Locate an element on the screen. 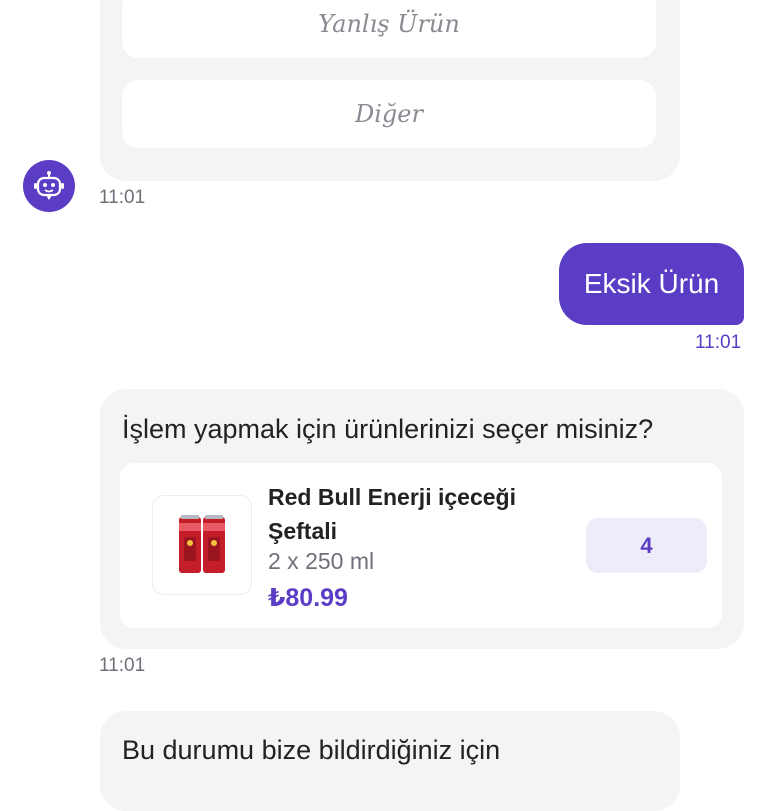 The height and width of the screenshot is (811, 768). product-image is located at coordinates (202, 545).